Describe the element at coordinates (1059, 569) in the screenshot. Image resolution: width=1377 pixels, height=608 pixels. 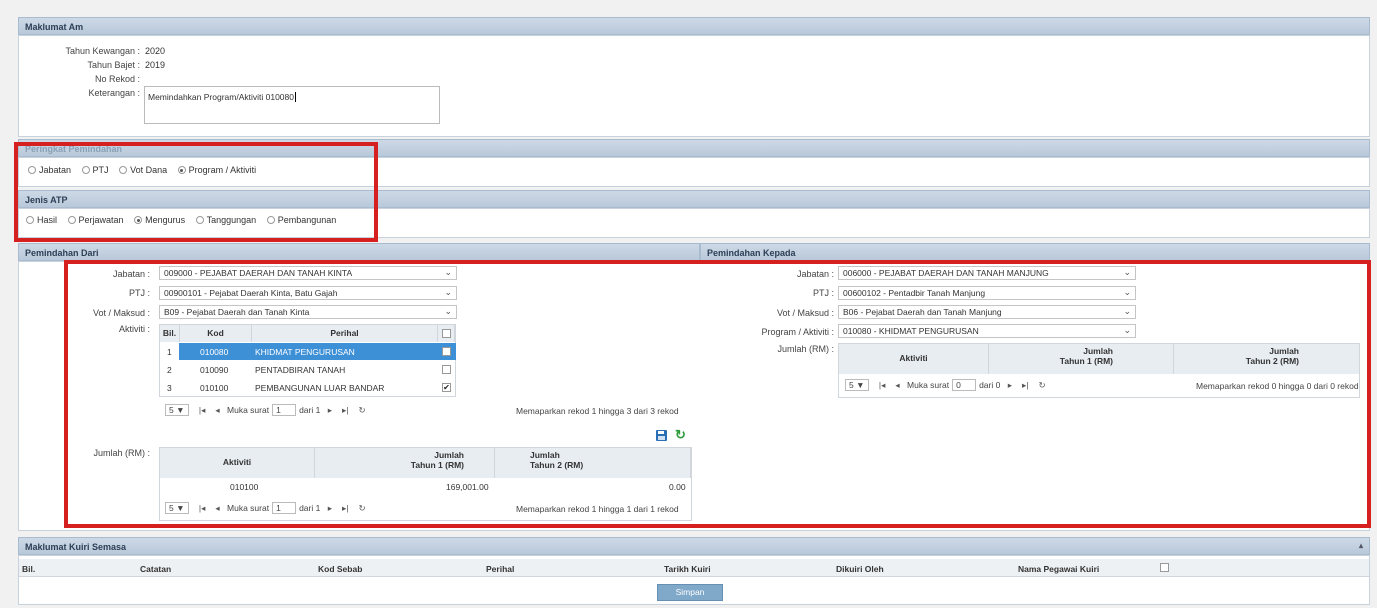
I see `kuiri-header-nama-pegawai: Nama Pegawai Kuiri` at that location.